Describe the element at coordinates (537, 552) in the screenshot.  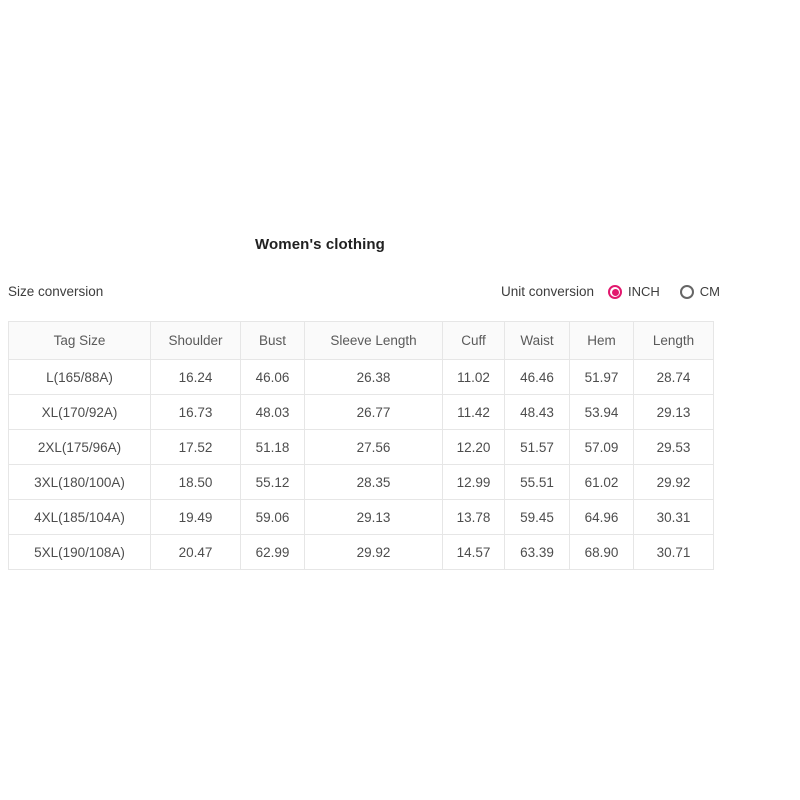
I see `cell-waist: 63.39` at that location.